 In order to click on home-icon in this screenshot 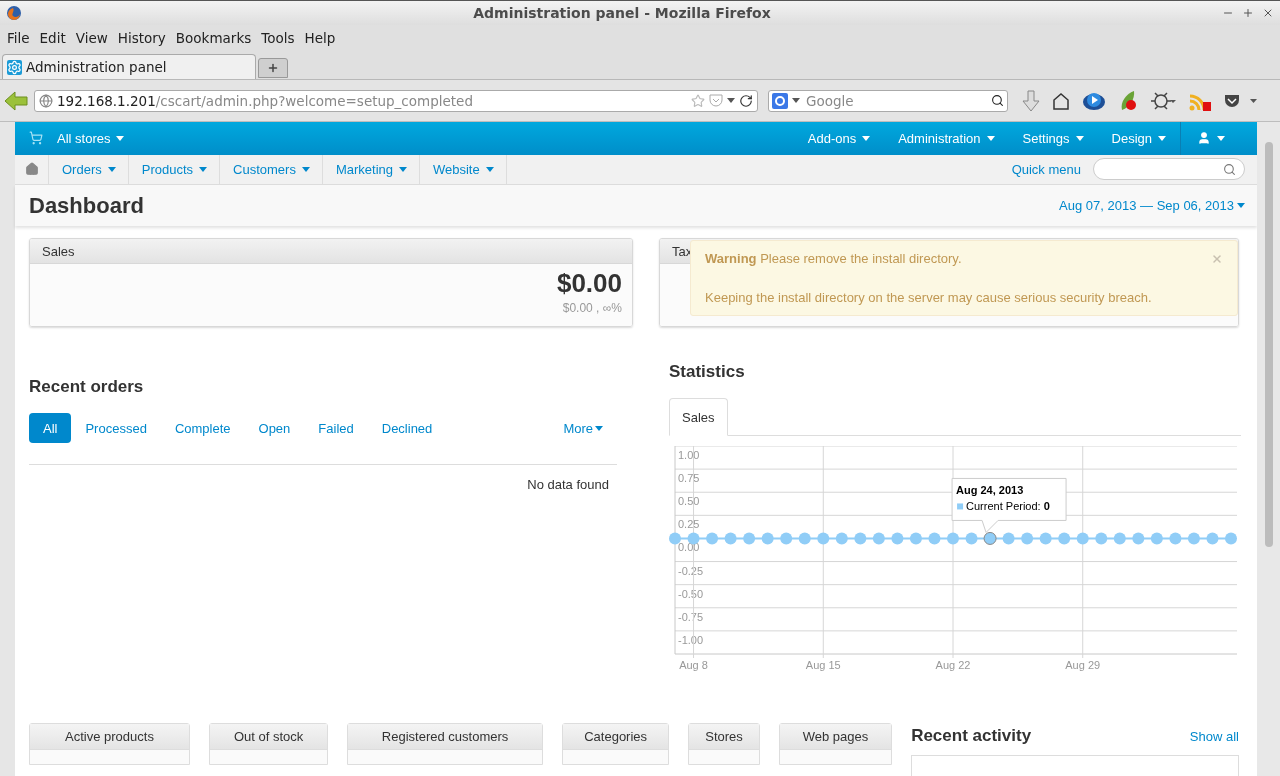, I will do `click(1061, 100)`.